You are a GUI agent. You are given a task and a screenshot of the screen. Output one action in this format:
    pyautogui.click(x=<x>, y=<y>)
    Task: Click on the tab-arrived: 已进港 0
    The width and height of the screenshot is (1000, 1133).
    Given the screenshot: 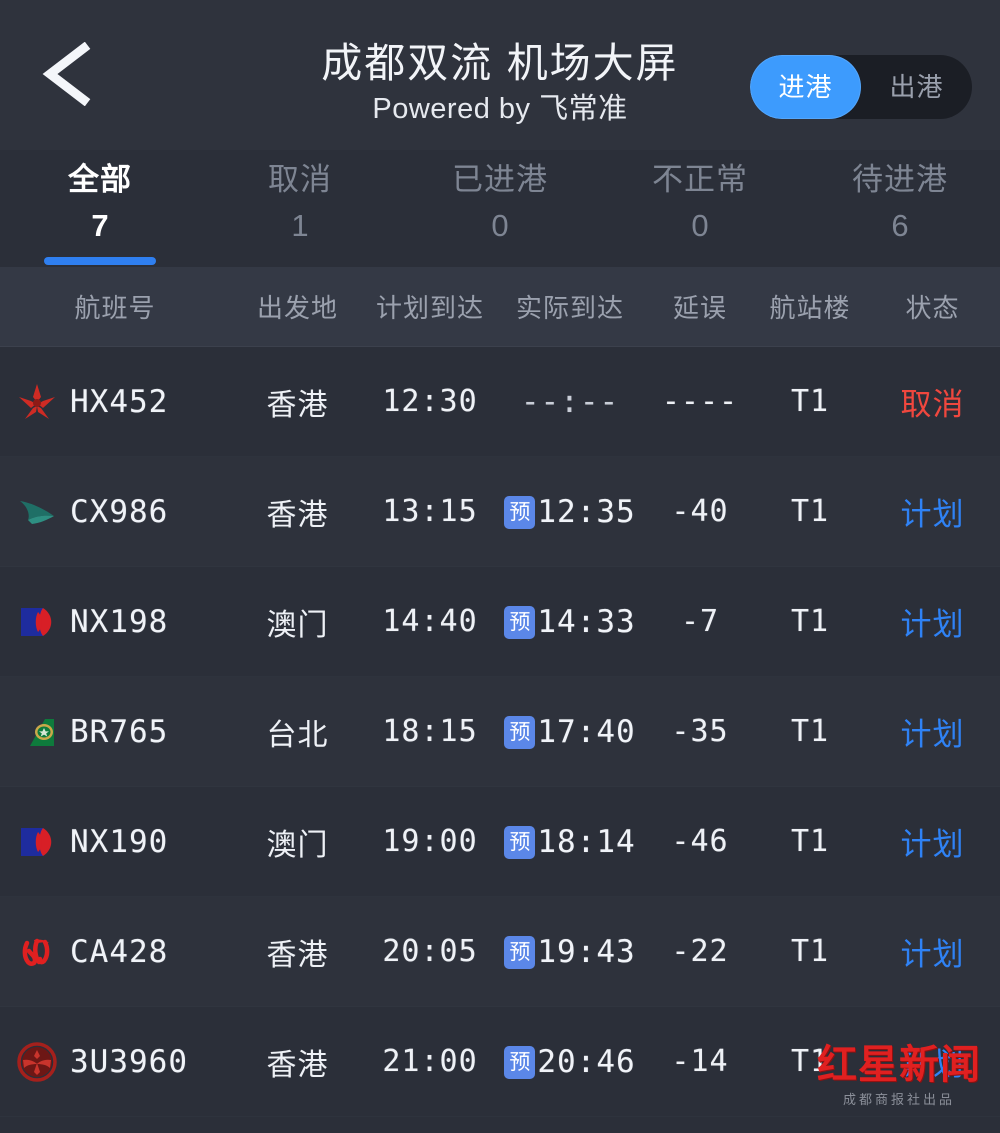 What is the action you would take?
    pyautogui.click(x=500, y=211)
    